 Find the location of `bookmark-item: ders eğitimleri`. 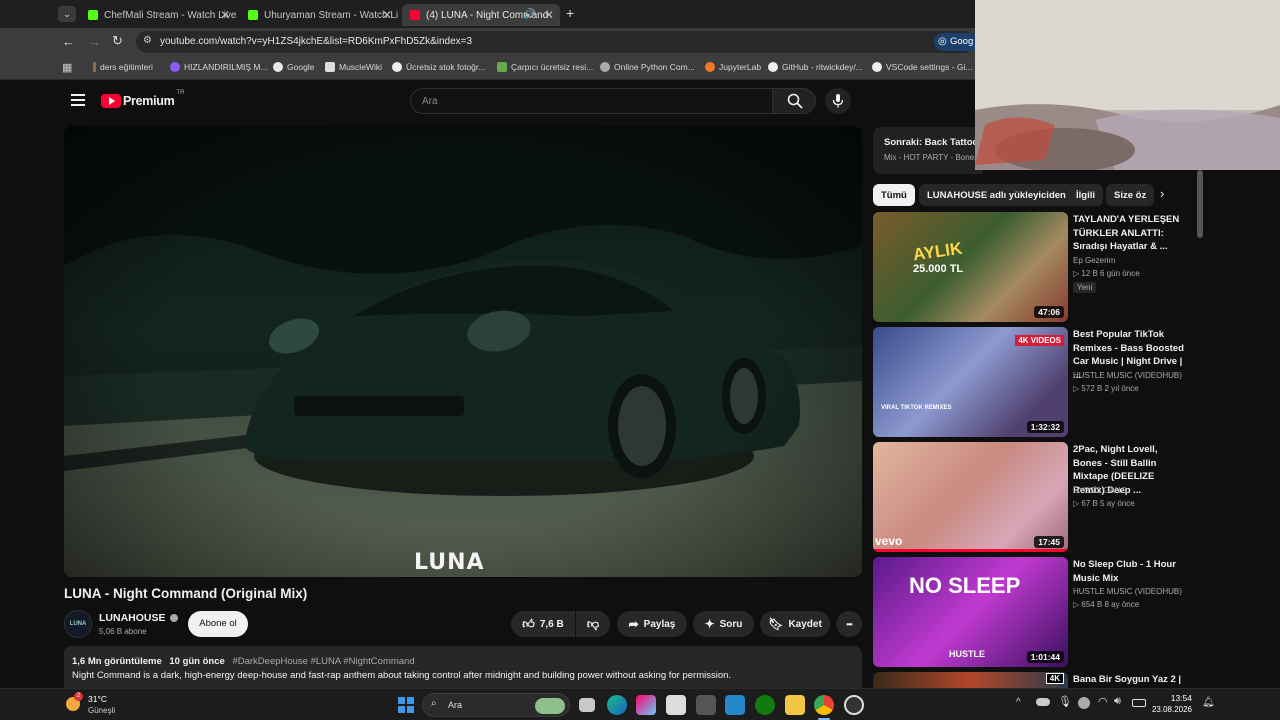

bookmark-item: ders eğitimleri is located at coordinates (123, 67).